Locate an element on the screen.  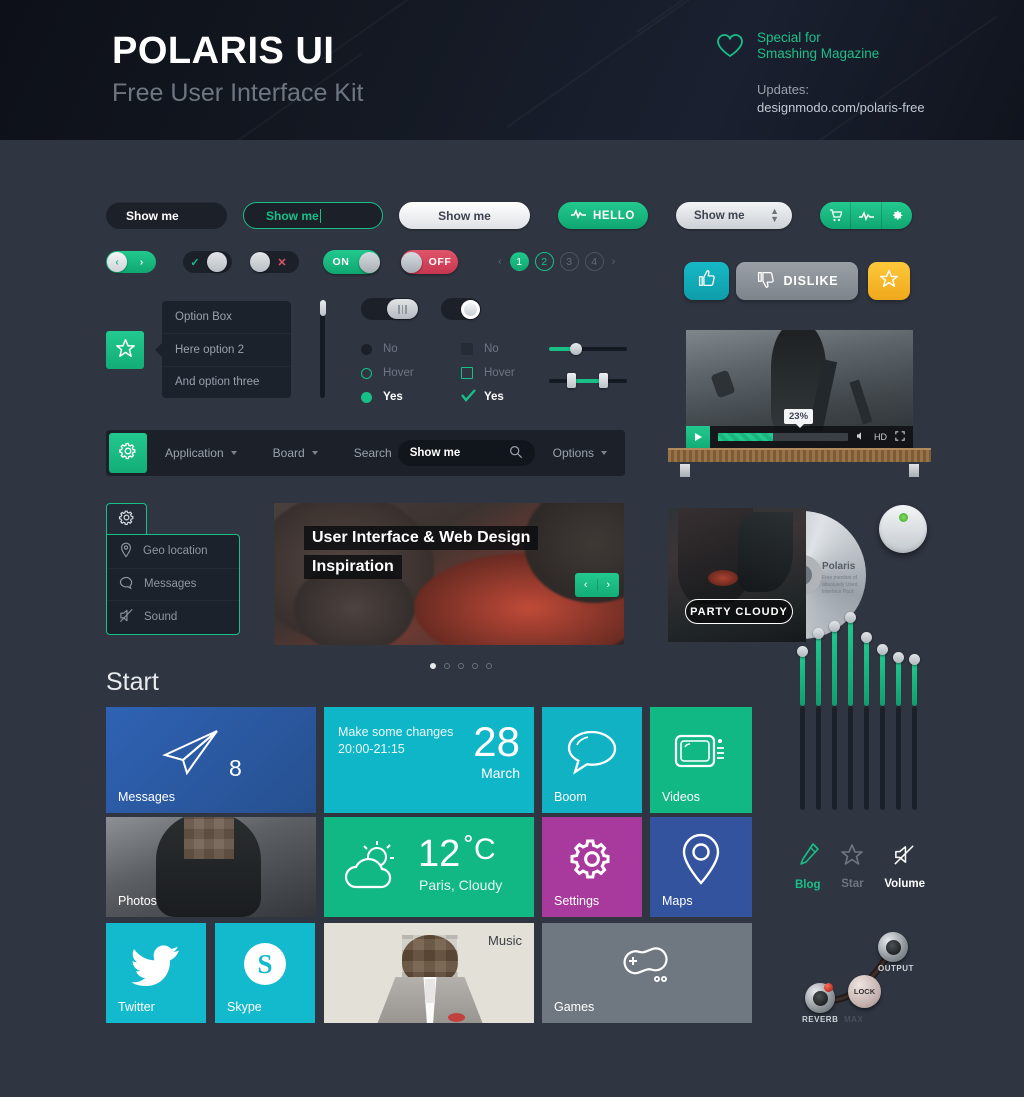
search-icon is located at coordinates (516, 453).